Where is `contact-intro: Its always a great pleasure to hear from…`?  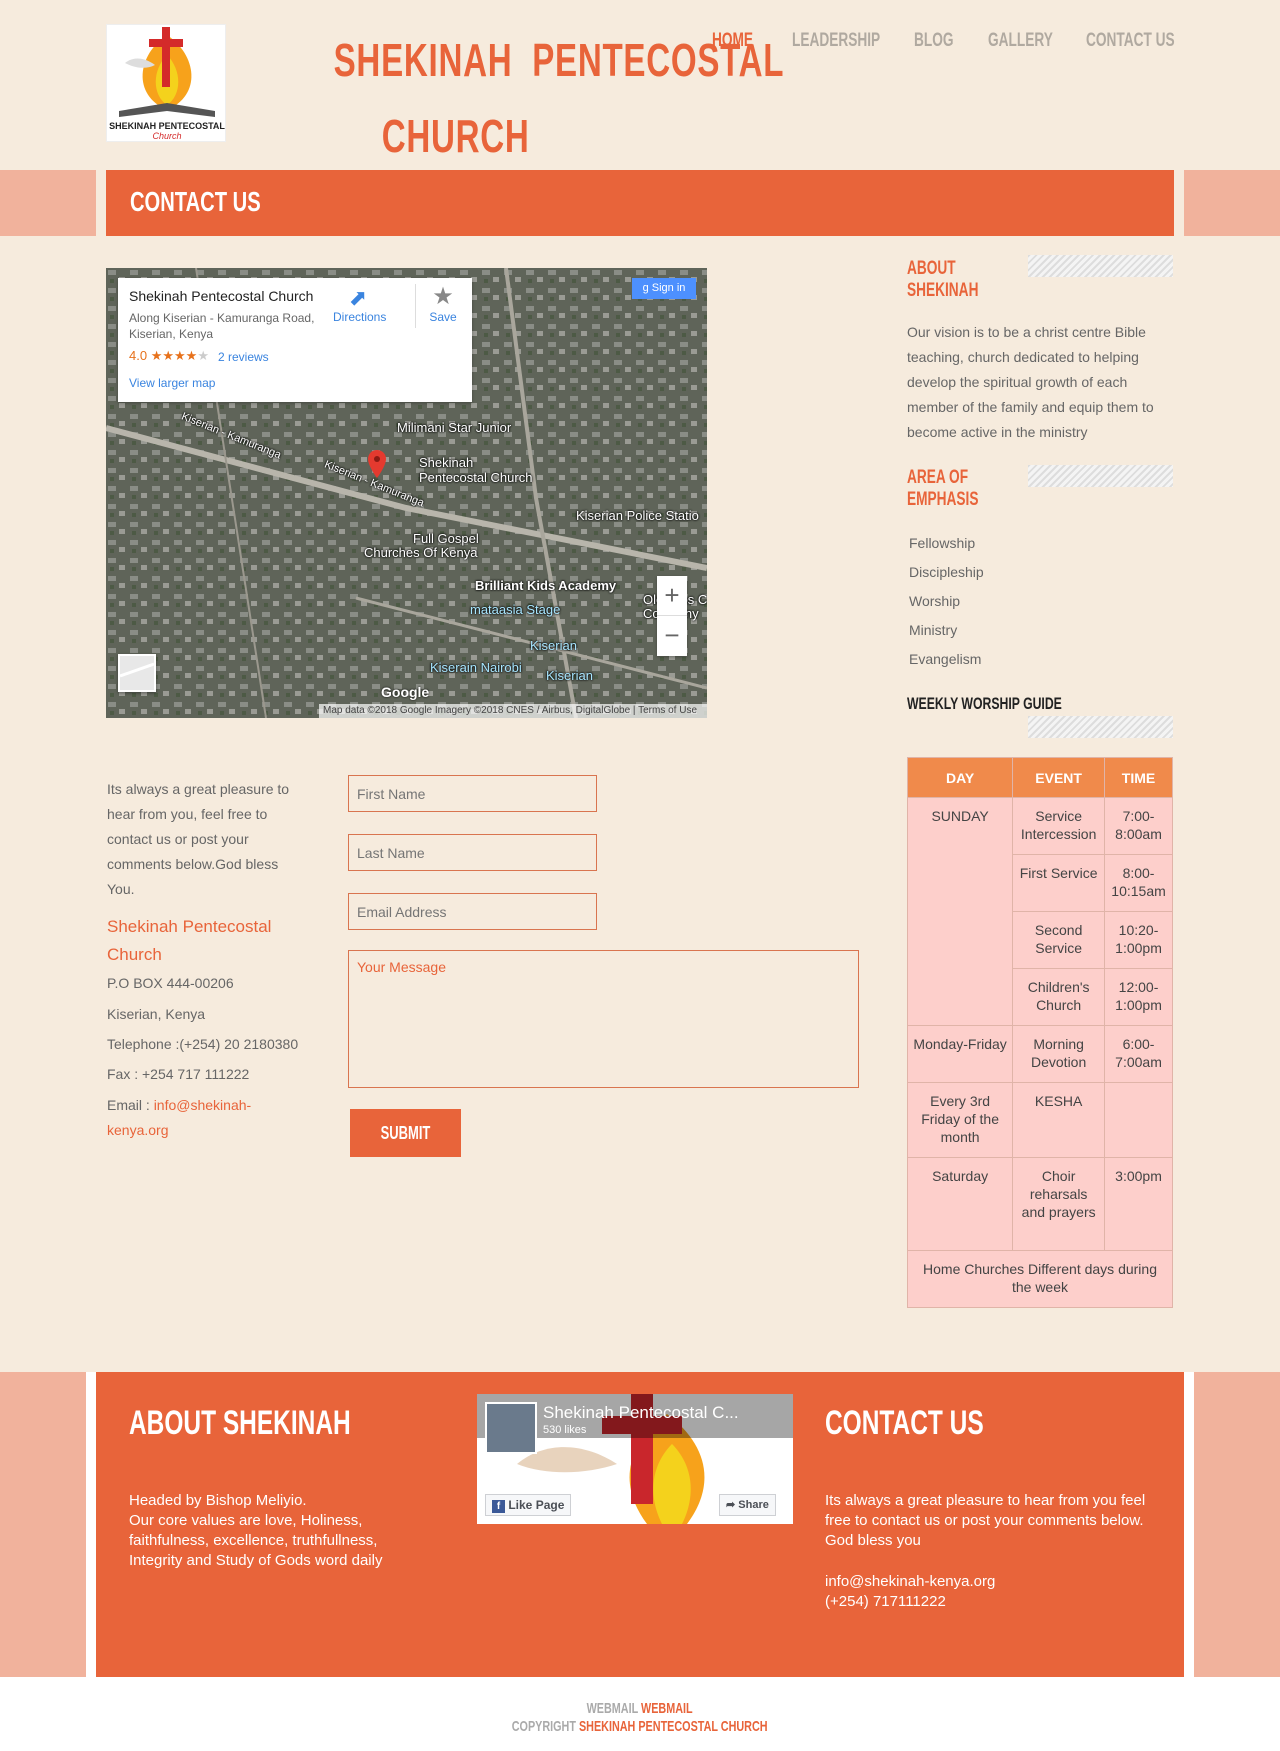 contact-intro: Its always a great pleasure to hear from… is located at coordinates (198, 839).